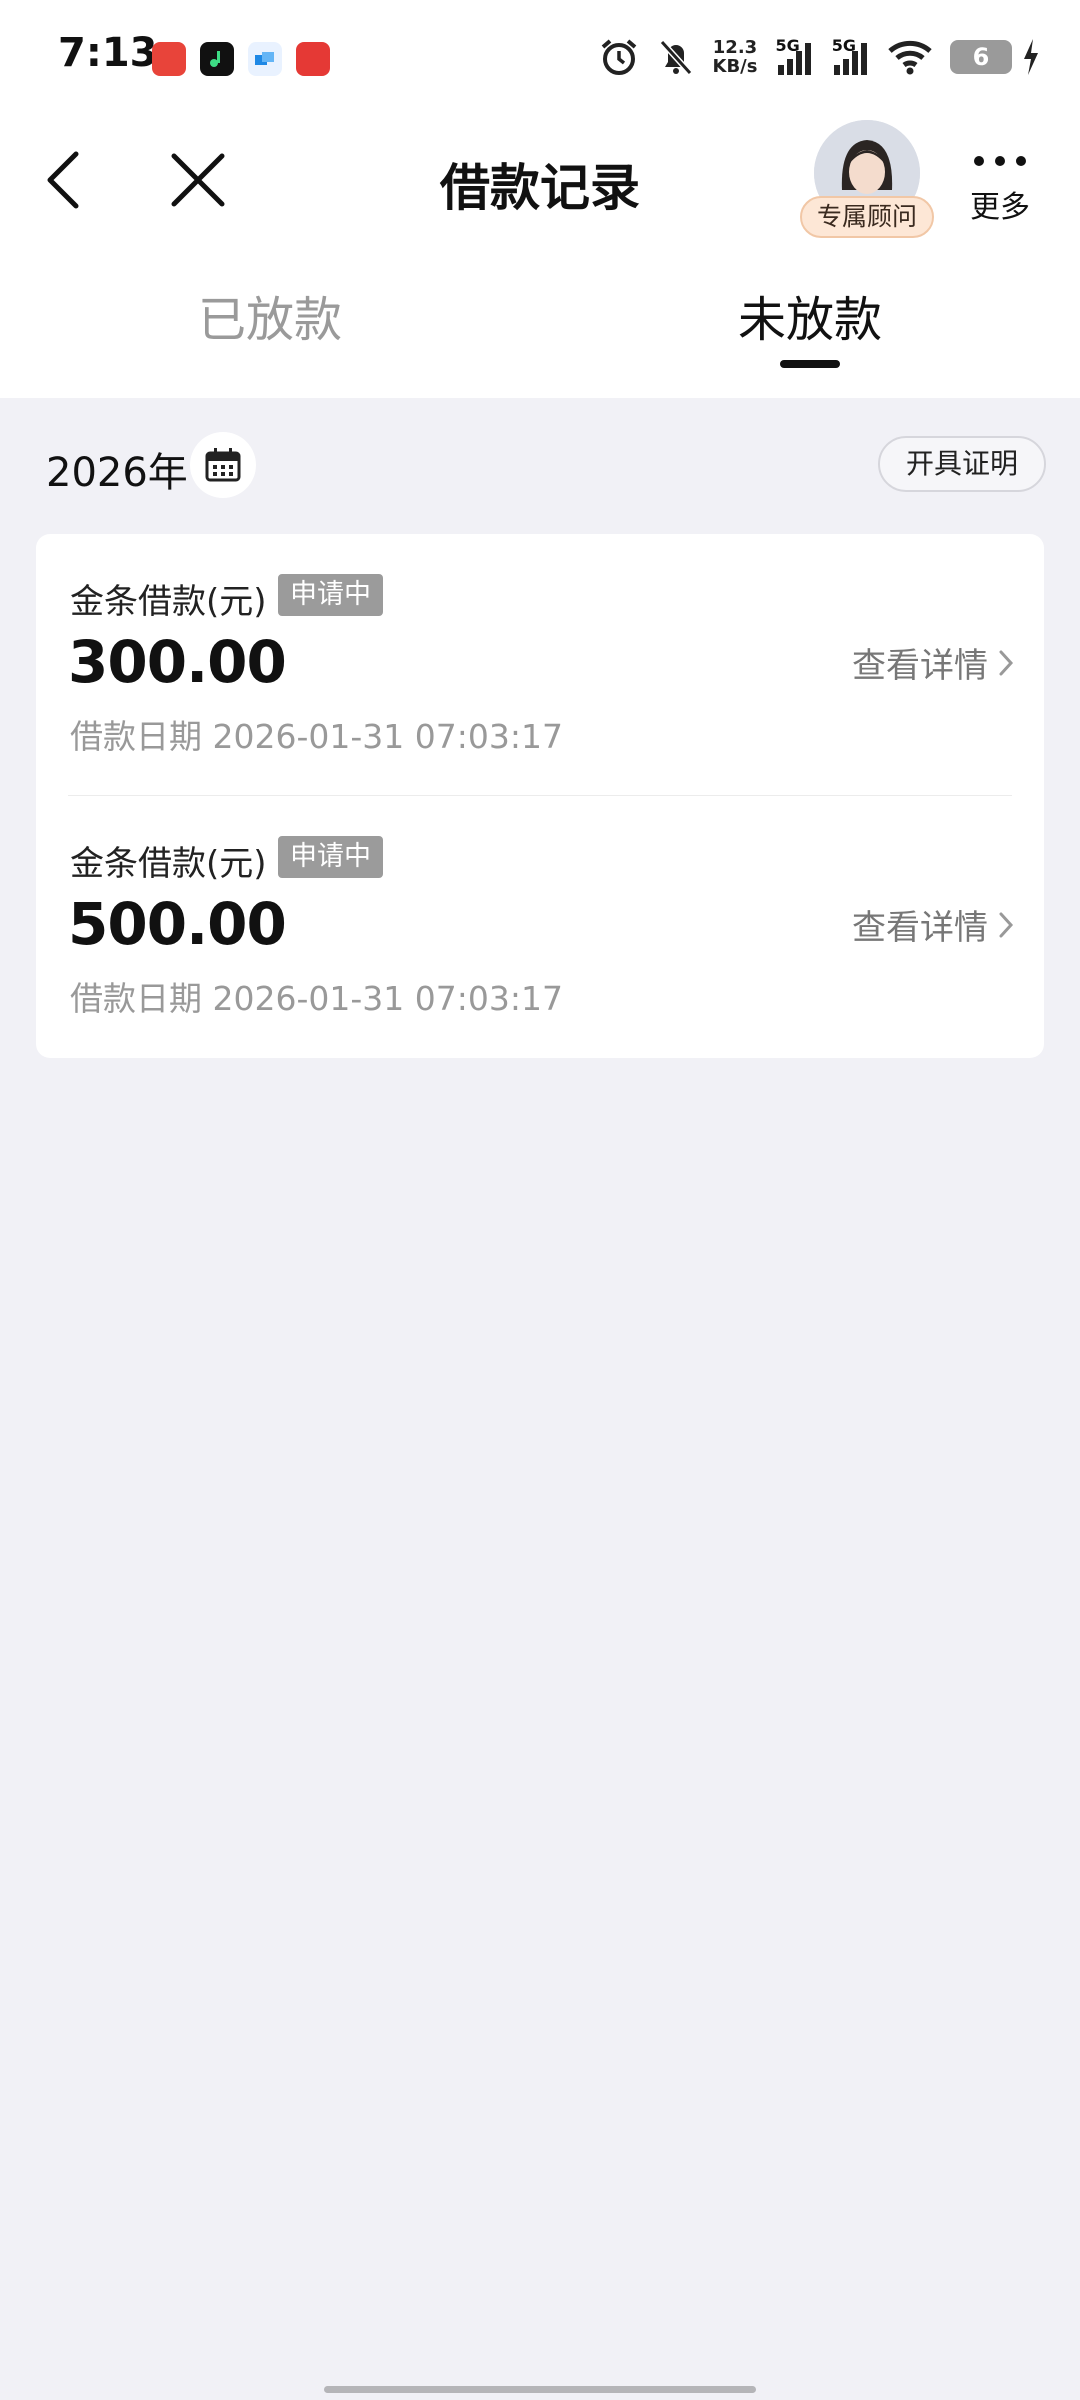 Image resolution: width=1080 pixels, height=2400 pixels. Describe the element at coordinates (910, 57) in the screenshot. I see `wifi-icon` at that location.